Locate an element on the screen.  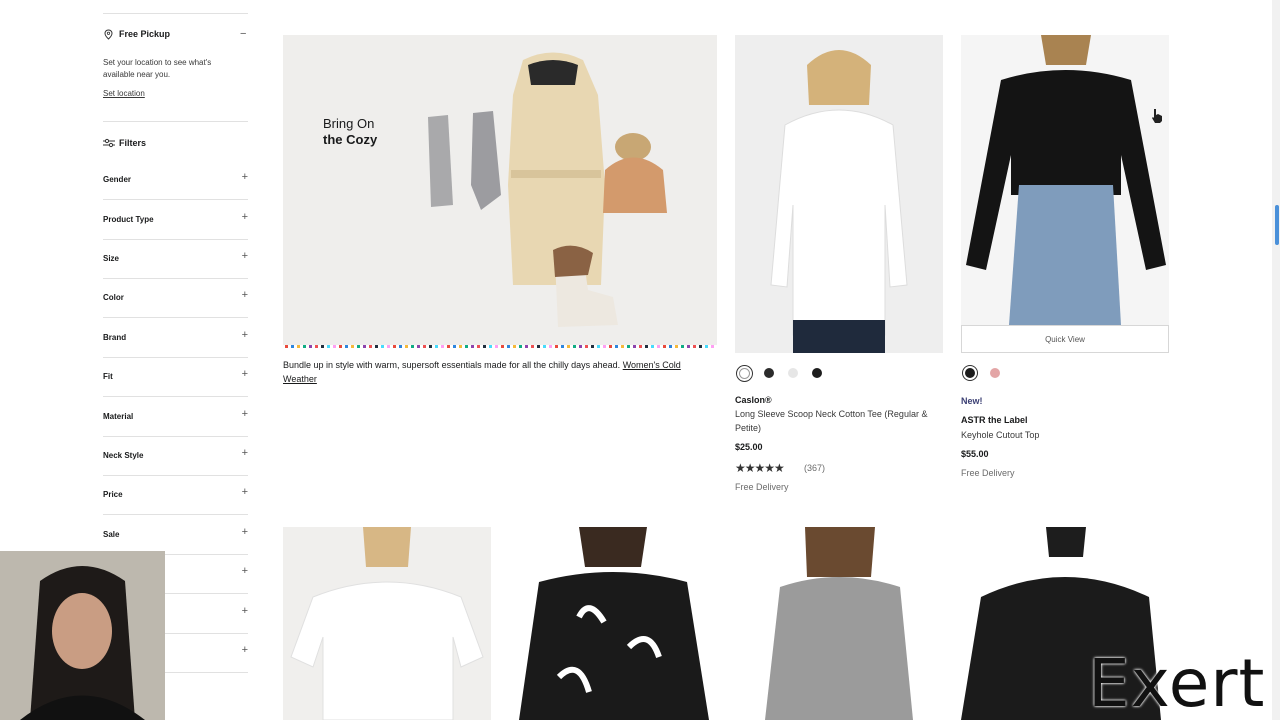
filter-label: Sale is located at coordinates (111, 534).